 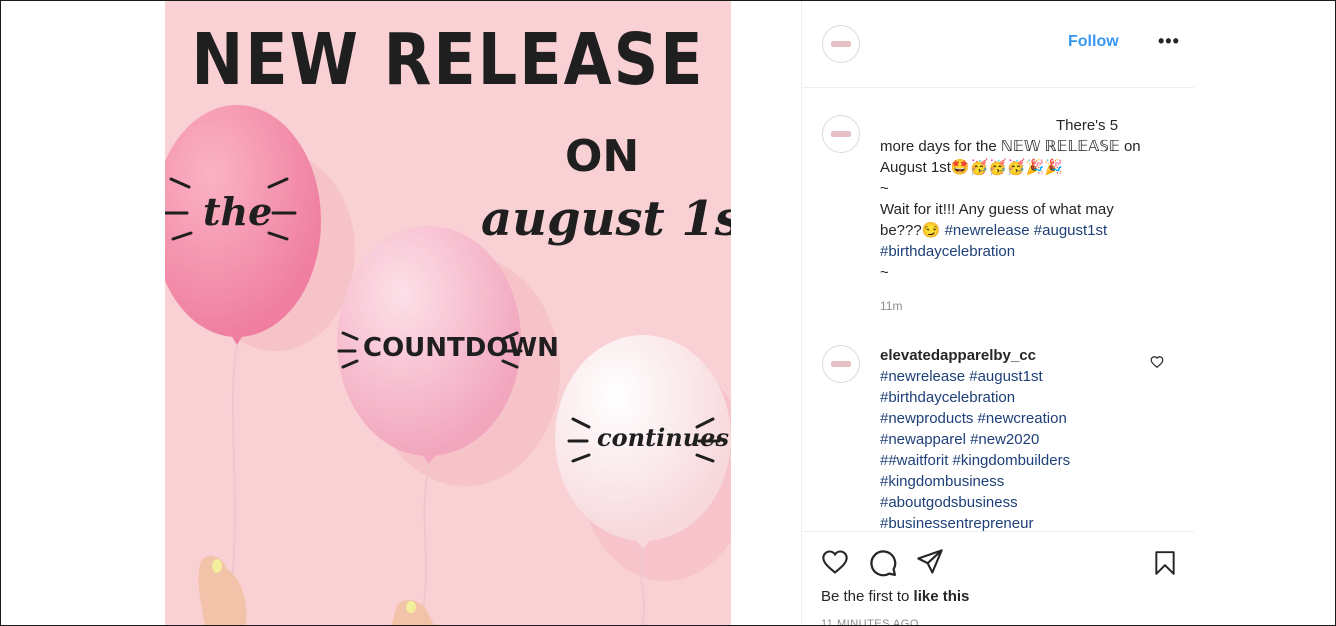 What do you see at coordinates (891, 306) in the screenshot?
I see `caption-timestamp: 11m` at bounding box center [891, 306].